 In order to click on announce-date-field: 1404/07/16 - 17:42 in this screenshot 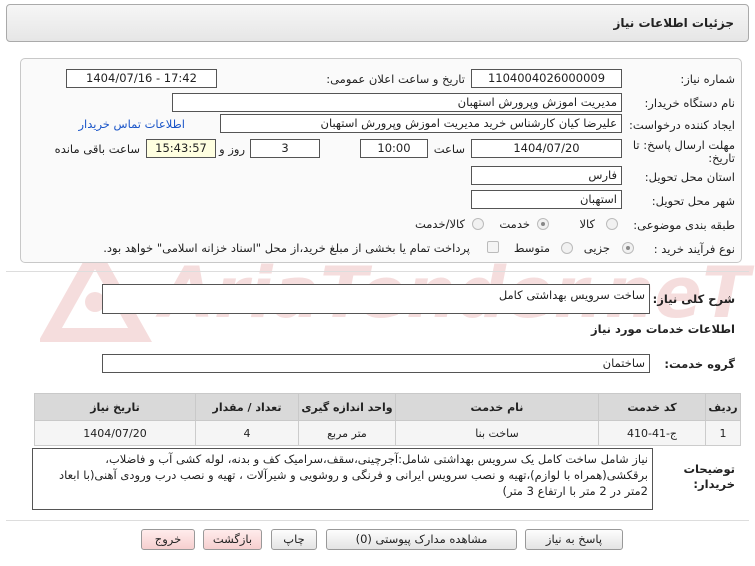, I will do `click(141, 78)`.